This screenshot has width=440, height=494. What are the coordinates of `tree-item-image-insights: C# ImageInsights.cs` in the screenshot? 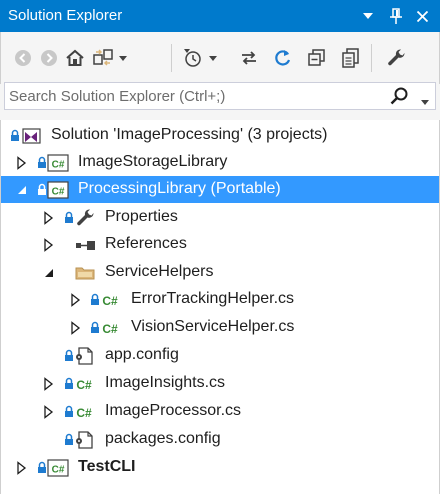 It's located at (220, 383).